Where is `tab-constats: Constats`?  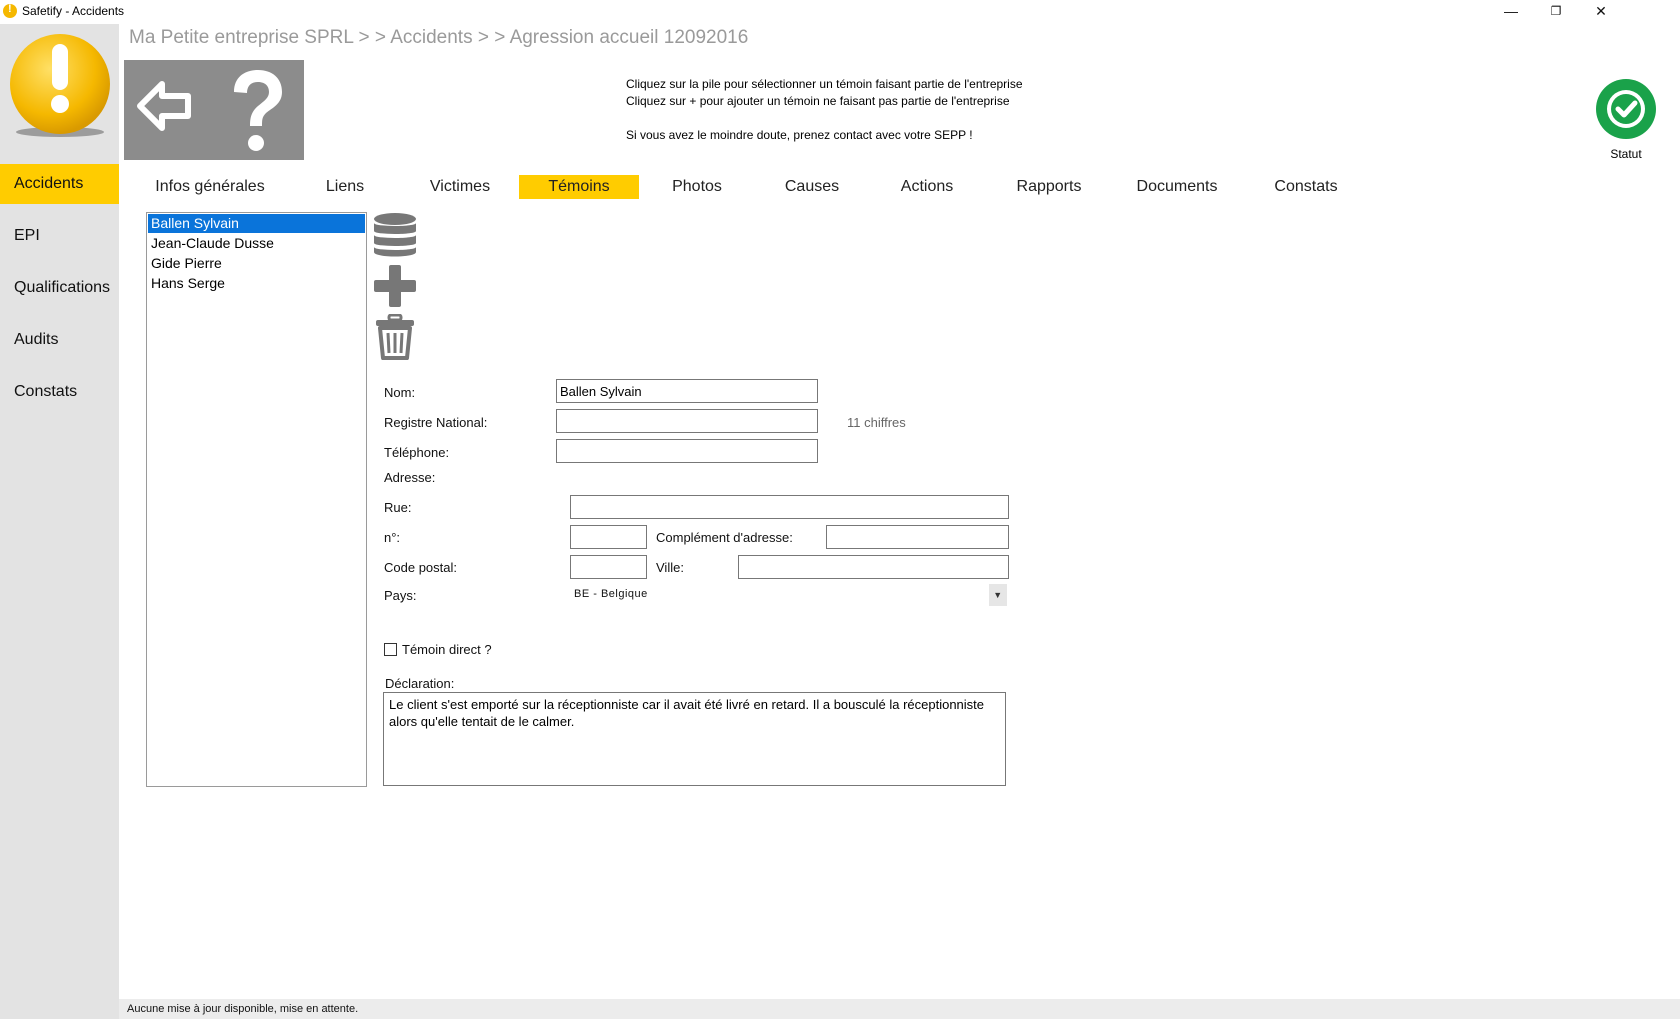
tab-constats: Constats is located at coordinates (1306, 187).